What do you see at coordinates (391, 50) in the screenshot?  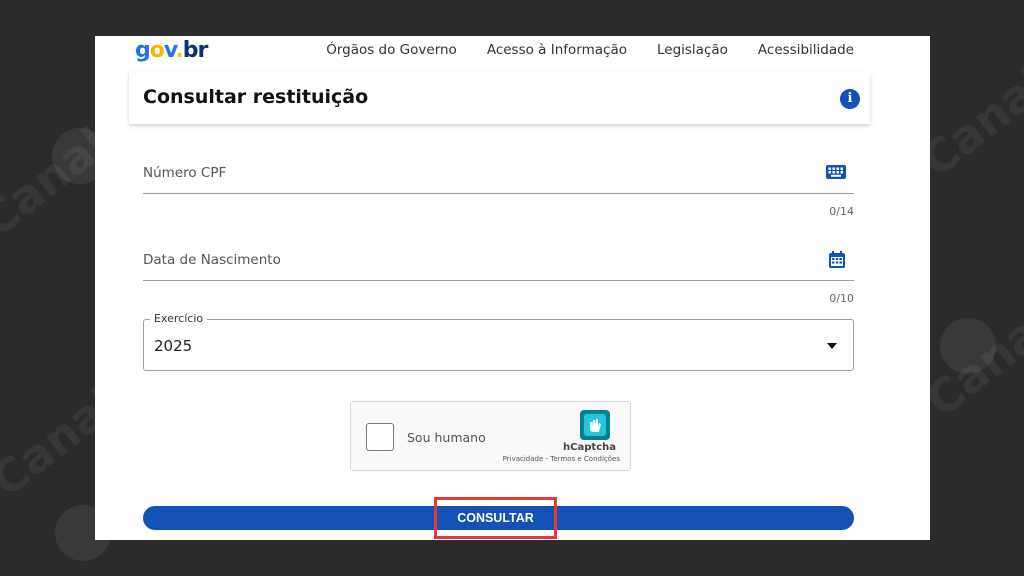 I see `nav-orgaos: Órgãos do Governo` at bounding box center [391, 50].